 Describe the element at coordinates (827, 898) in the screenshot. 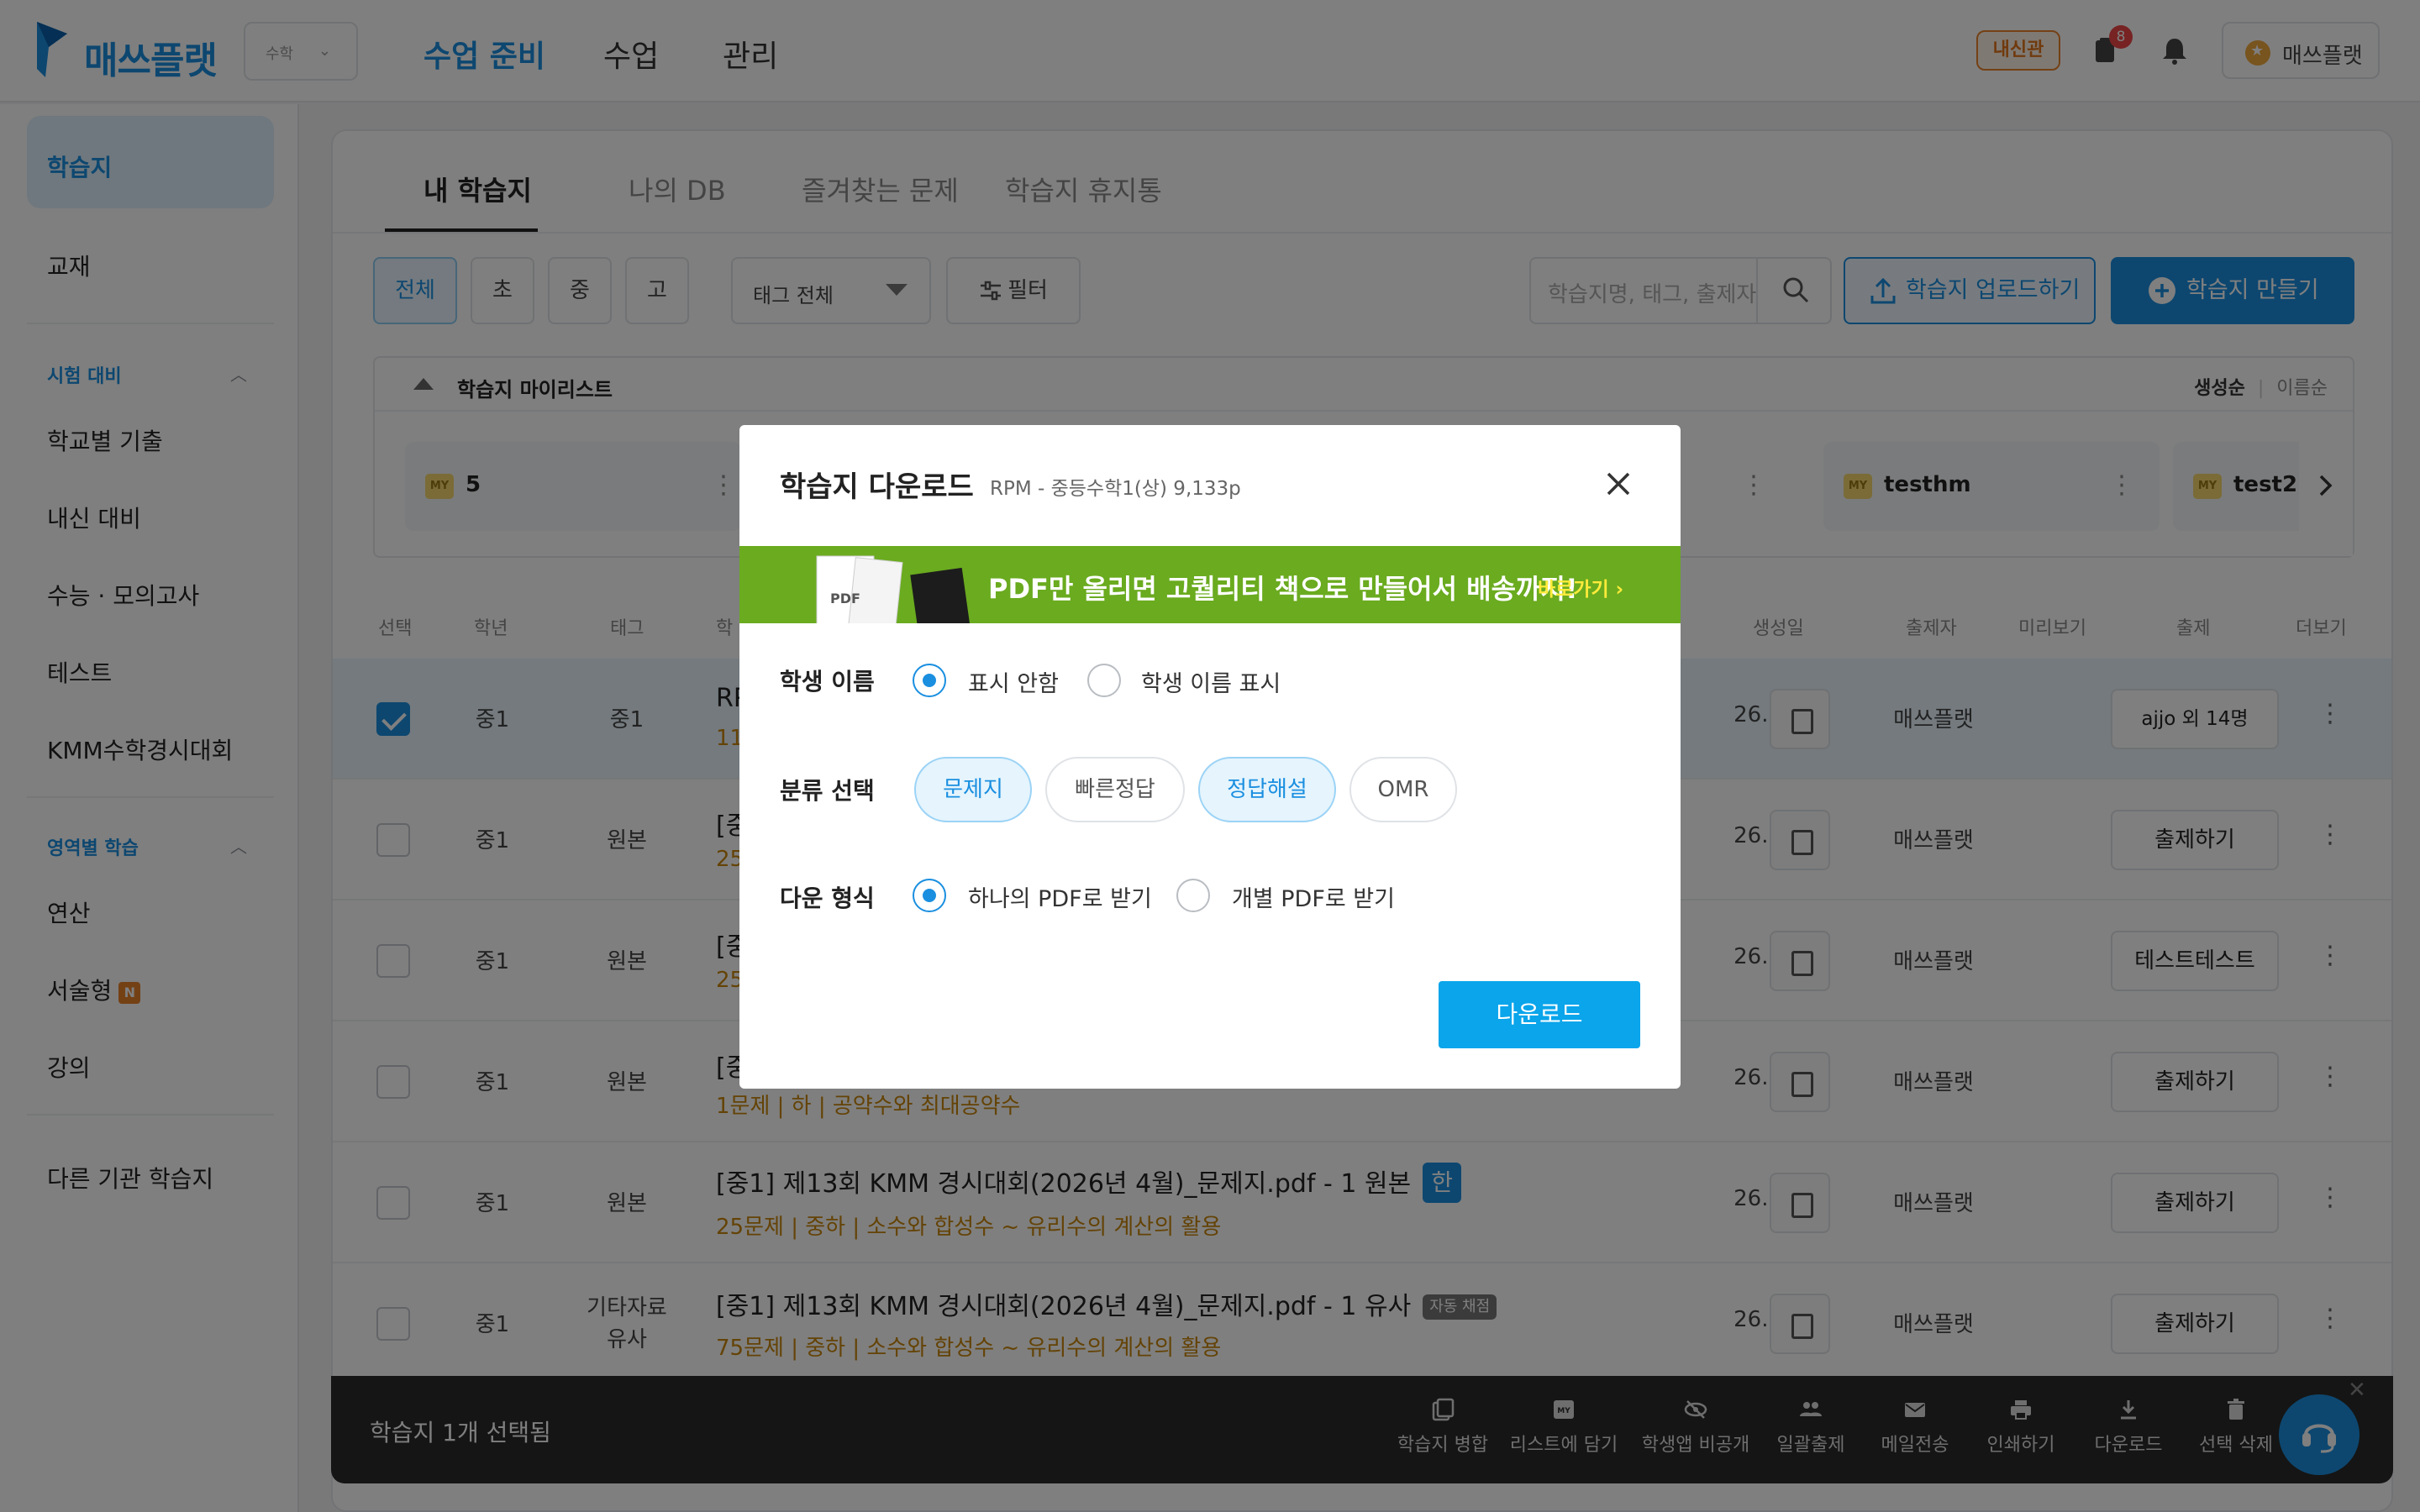

I see `format-label: 다운 형식` at that location.